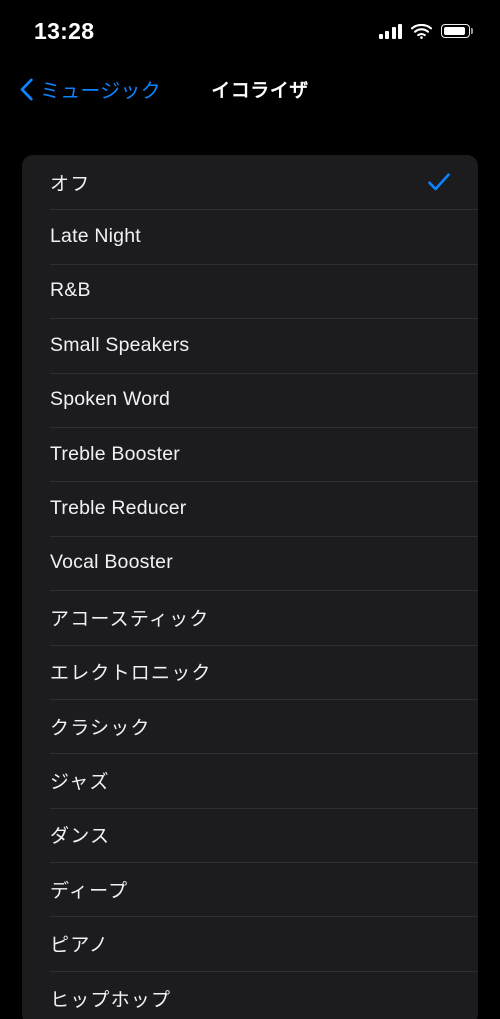 This screenshot has width=500, height=1019. I want to click on equalizer-preset-label: アコースティック, so click(130, 619).